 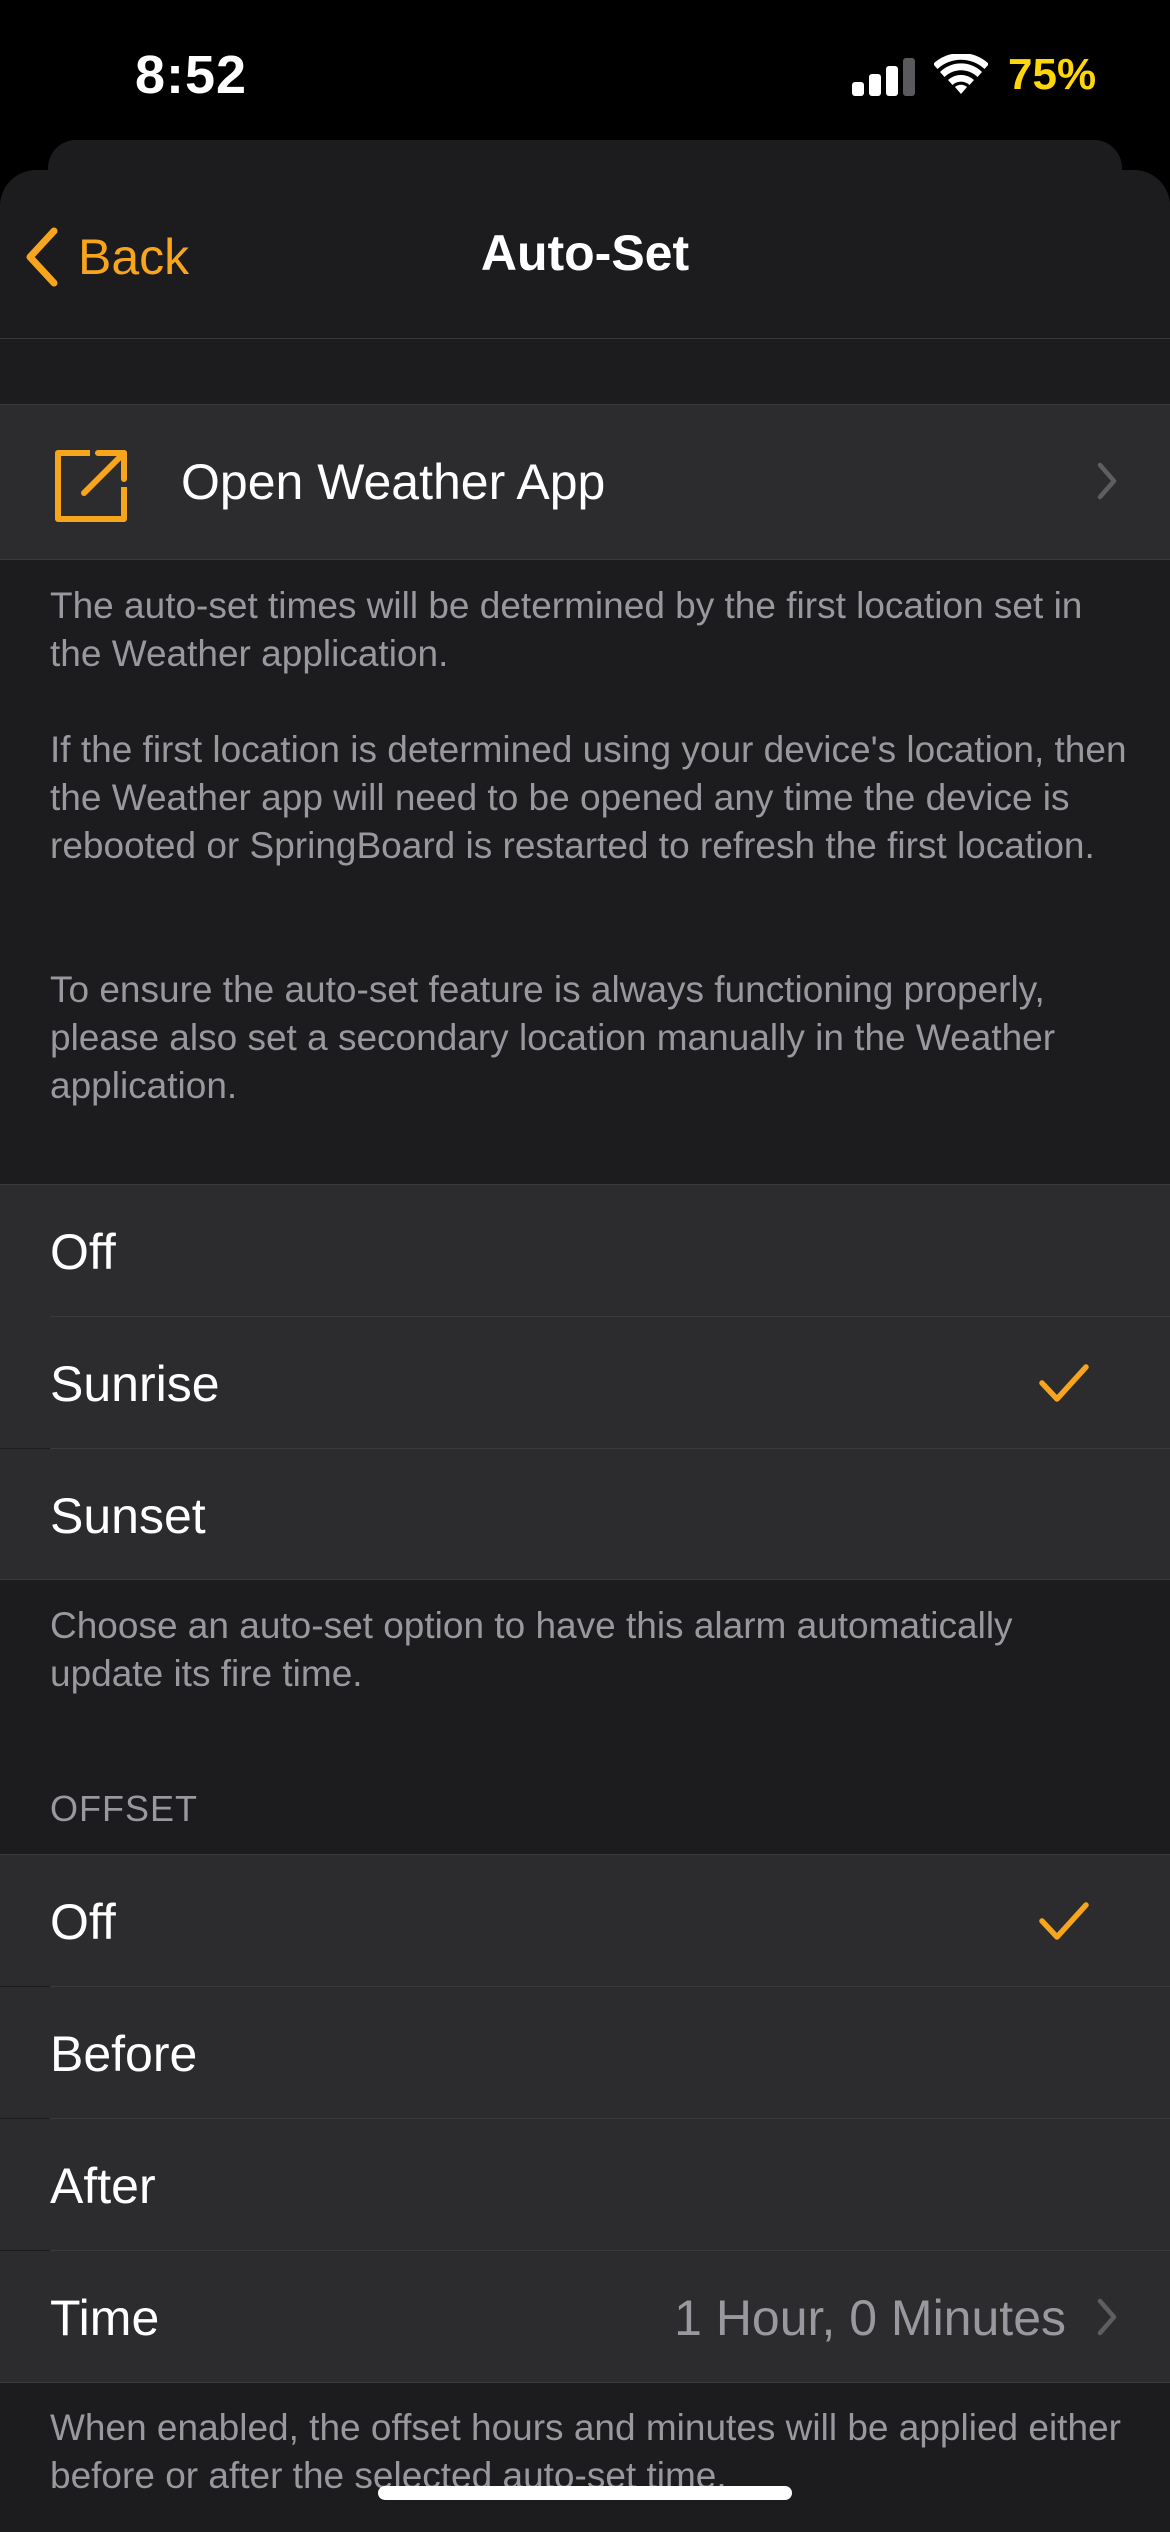 What do you see at coordinates (393, 482) in the screenshot?
I see `open-weather-app-label: Open Weather App` at bounding box center [393, 482].